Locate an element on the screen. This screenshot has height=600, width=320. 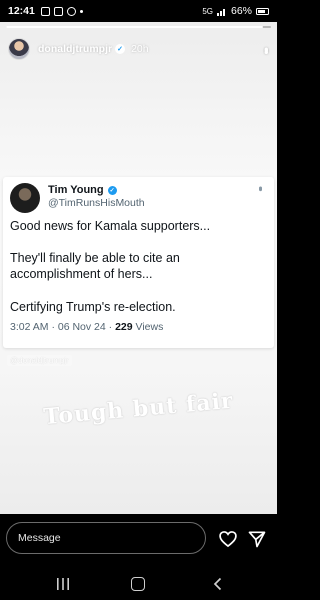
status-time: 12:41 is located at coordinates (21, 11).